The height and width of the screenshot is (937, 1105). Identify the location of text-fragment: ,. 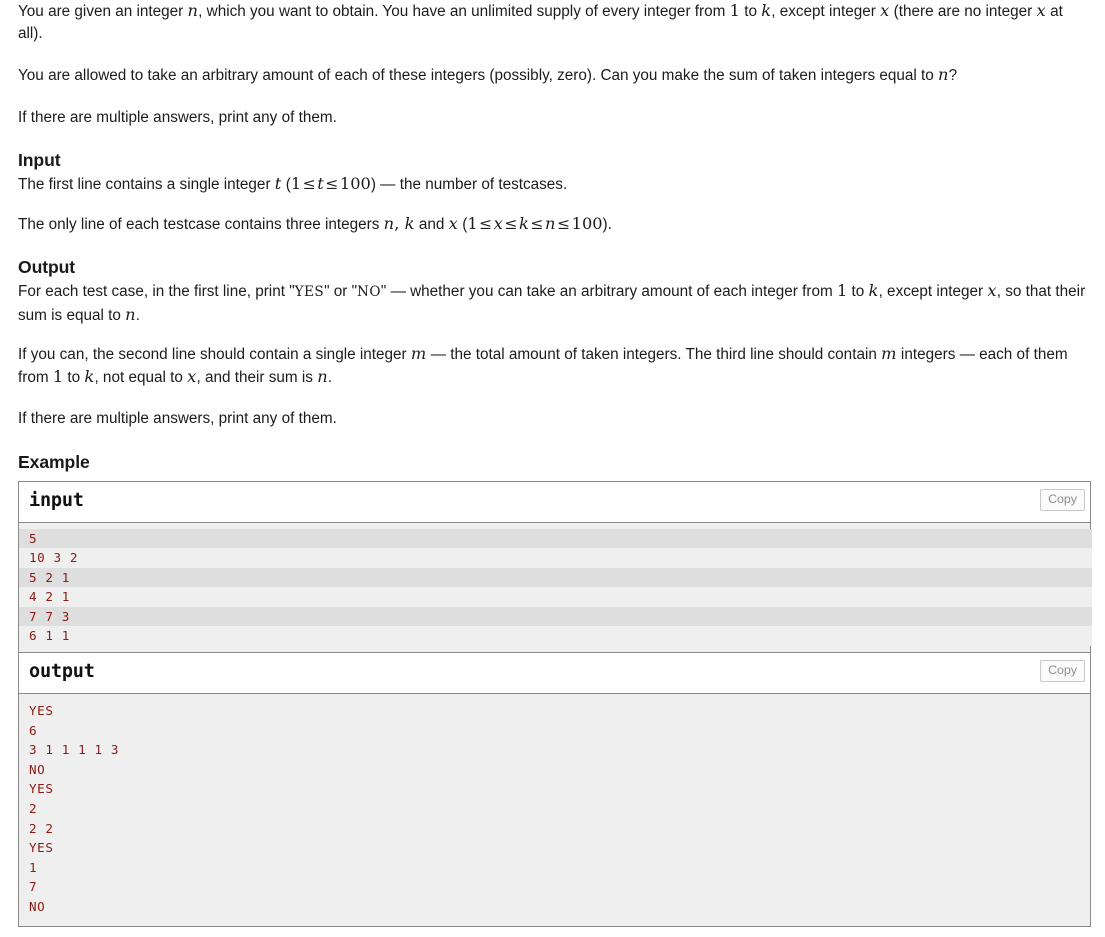
(399, 223).